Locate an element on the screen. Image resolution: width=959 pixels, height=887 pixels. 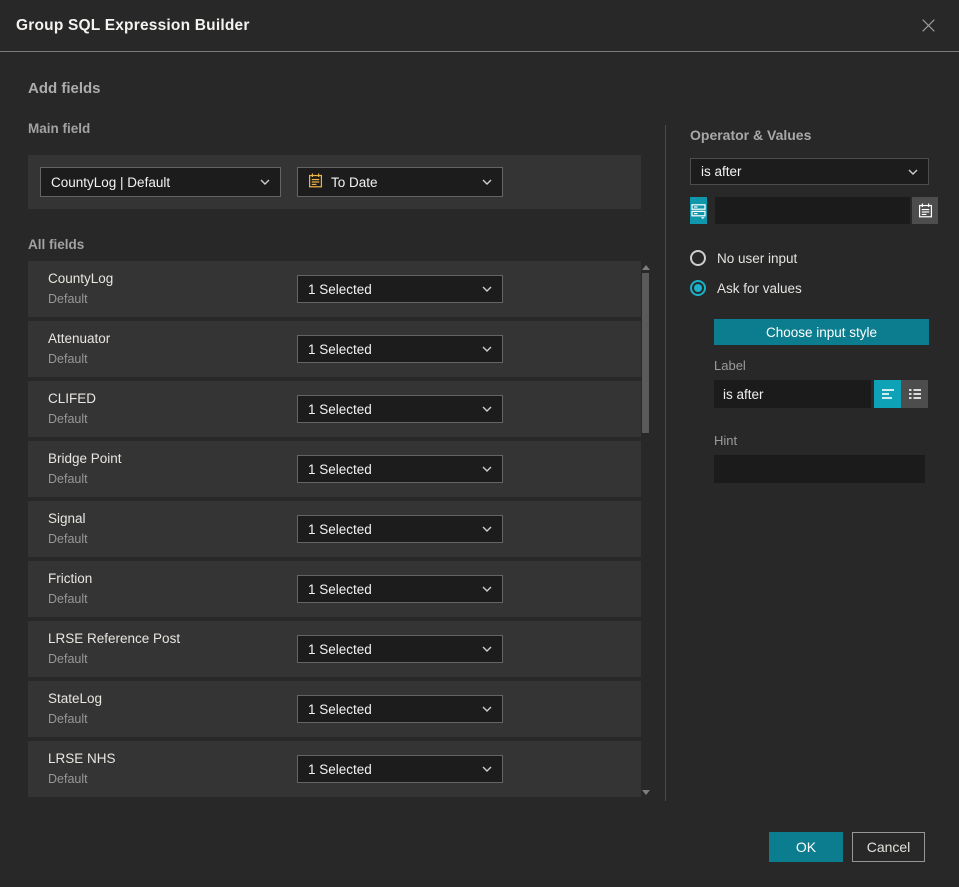
field-row: Signal Default 1 Selected is located at coordinates (334, 529).